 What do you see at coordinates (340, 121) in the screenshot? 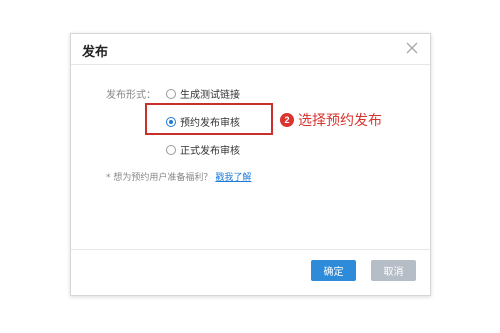
I see `step-instruction-text: 选择预约发布` at bounding box center [340, 121].